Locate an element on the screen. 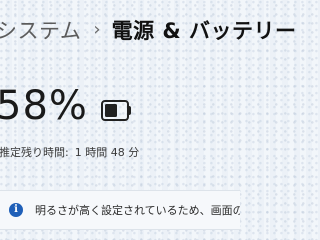  page-title: 電源 & バッテリー is located at coordinates (204, 31).